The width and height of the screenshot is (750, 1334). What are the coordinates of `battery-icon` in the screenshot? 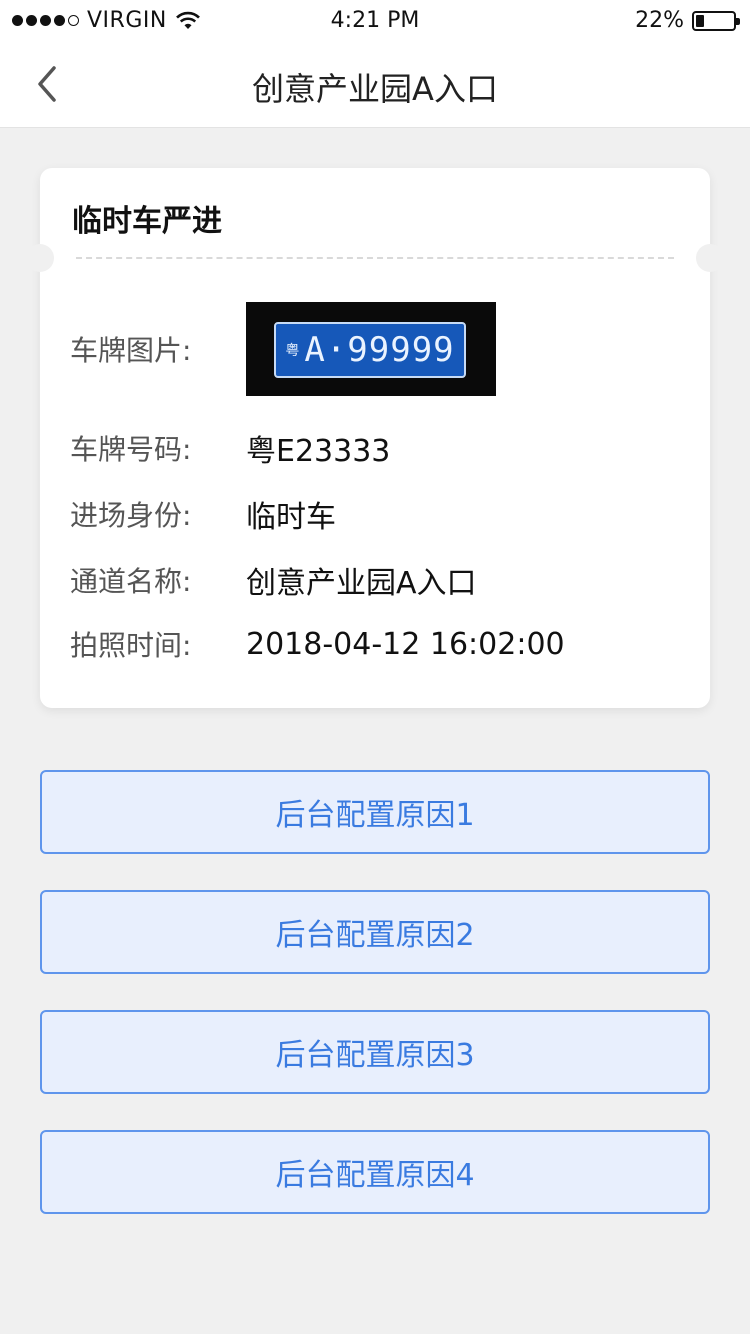 It's located at (716, 20).